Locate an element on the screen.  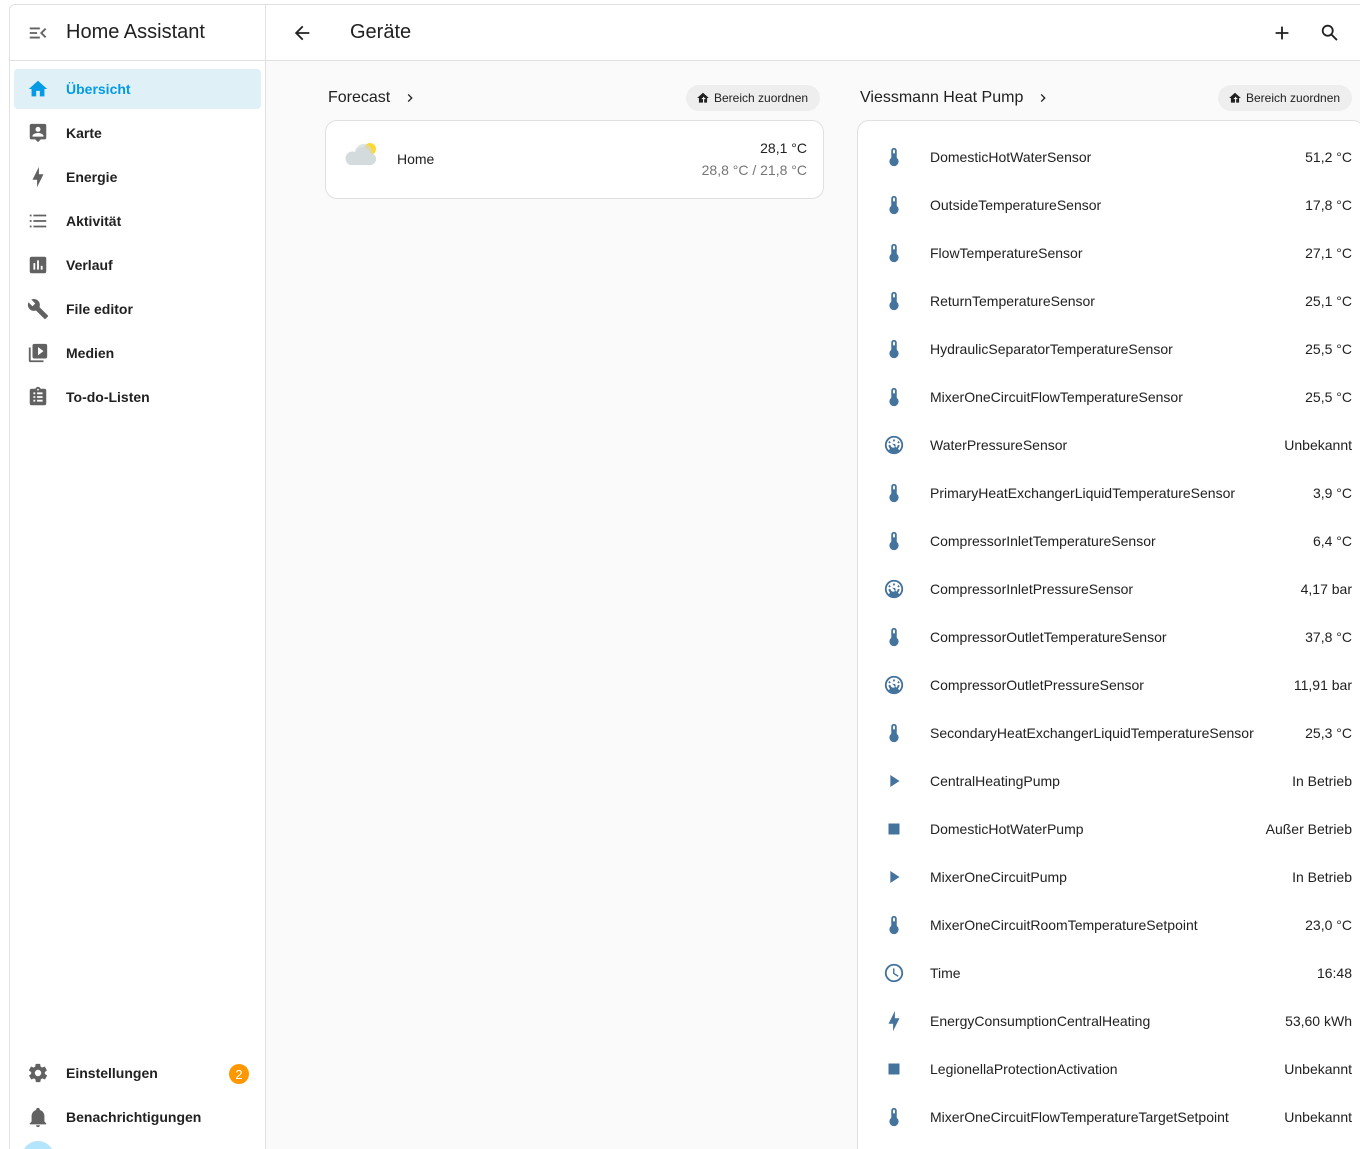
forecast-header: Forecast is located at coordinates (373, 98).